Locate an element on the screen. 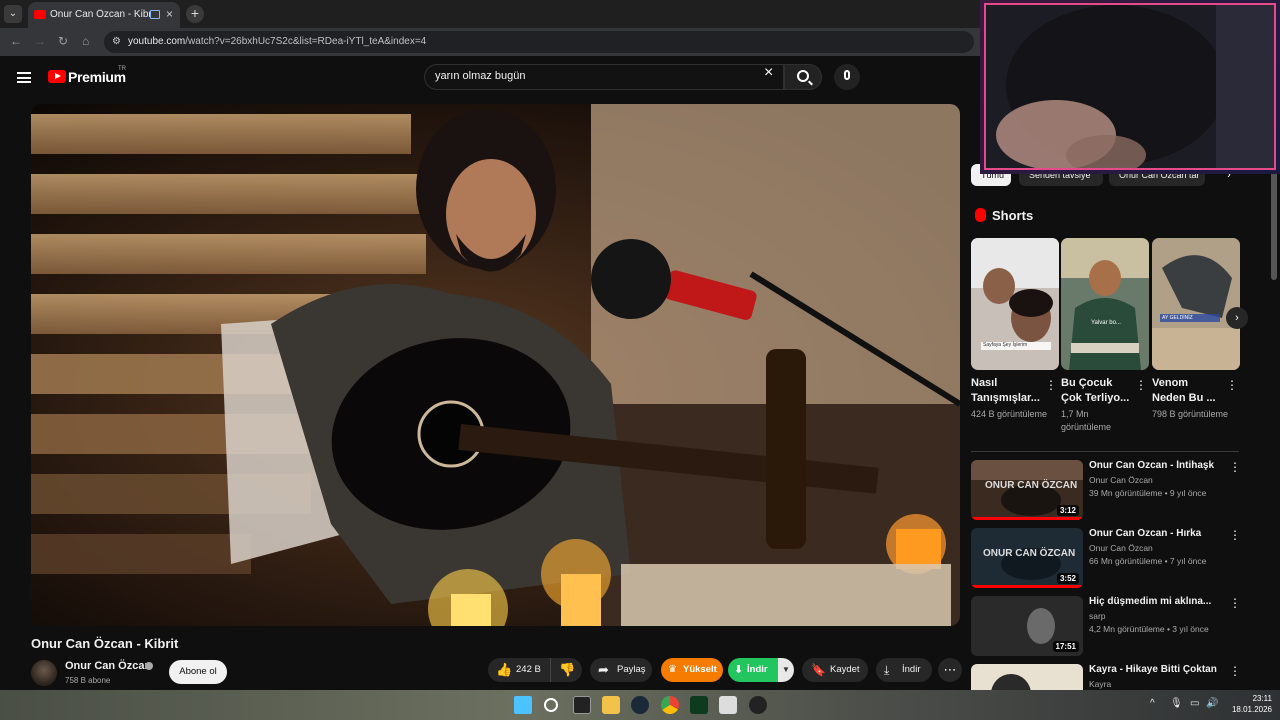 The image size is (1280, 720). app-icon is located at coordinates (728, 705).